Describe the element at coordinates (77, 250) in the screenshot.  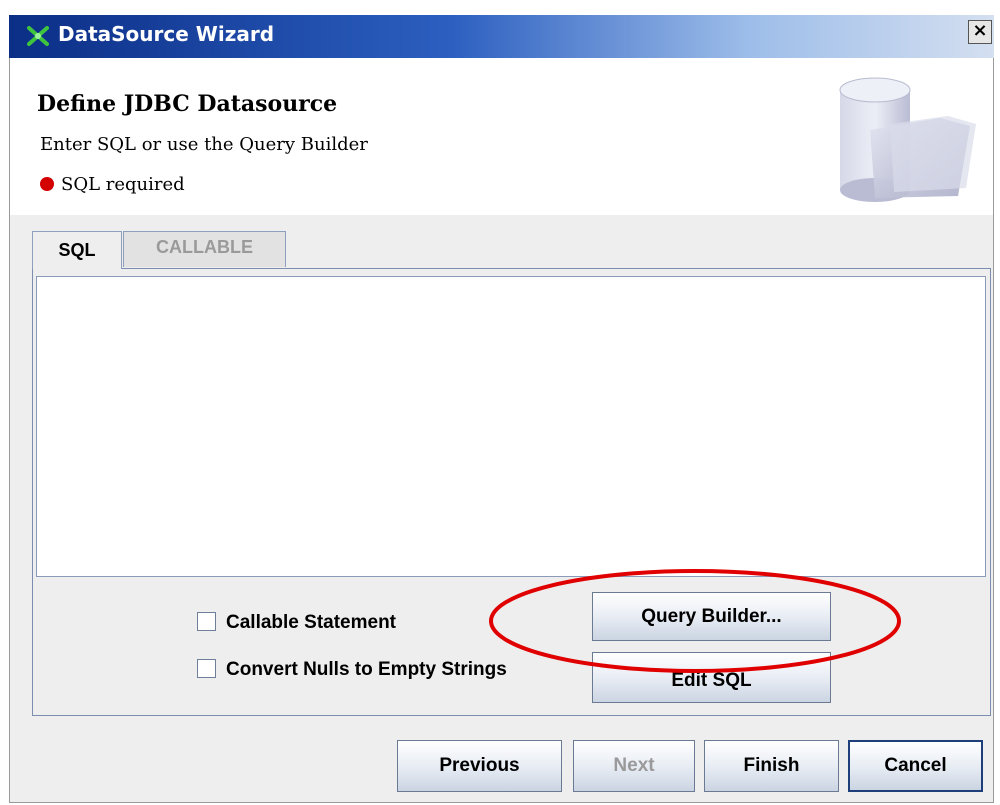
I see `tab-sql: SQL` at that location.